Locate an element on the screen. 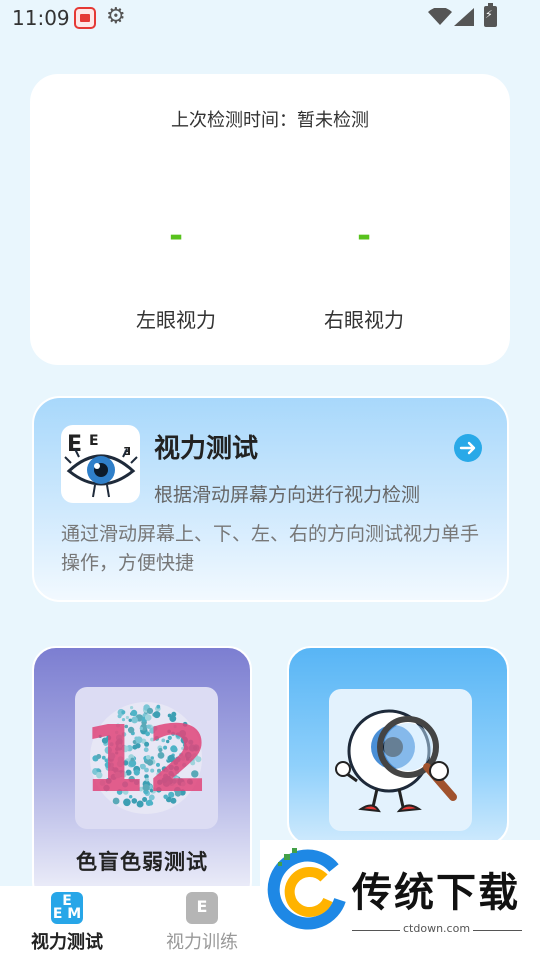  wifi-icon is located at coordinates (440, 16).